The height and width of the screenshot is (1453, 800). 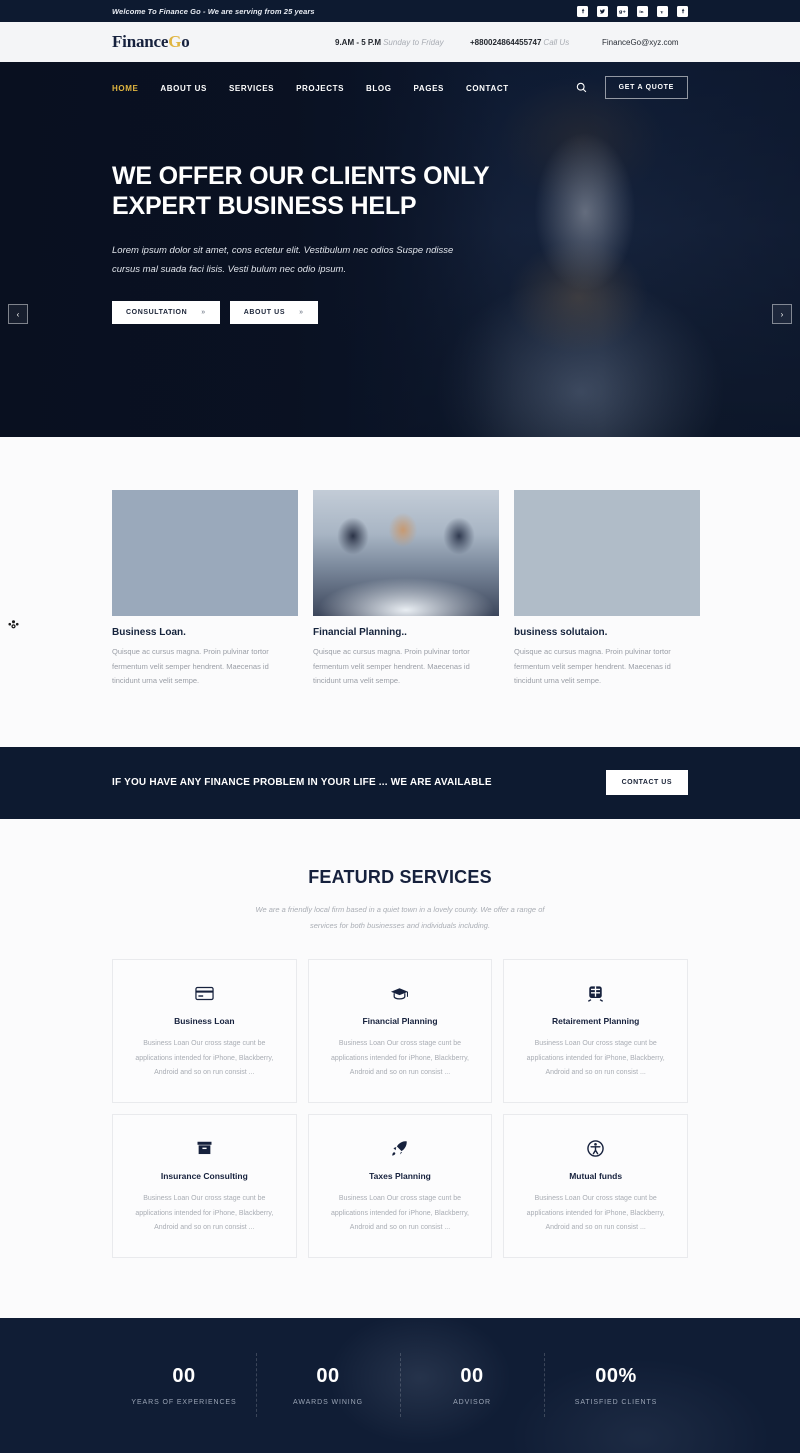 What do you see at coordinates (602, 11) in the screenshot?
I see `twitter-icon` at bounding box center [602, 11].